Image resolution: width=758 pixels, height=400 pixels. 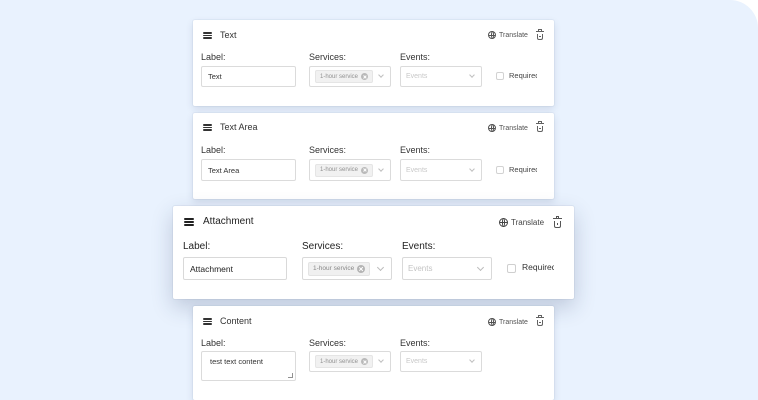 What do you see at coordinates (290, 375) in the screenshot?
I see `resize-handle-icon` at bounding box center [290, 375].